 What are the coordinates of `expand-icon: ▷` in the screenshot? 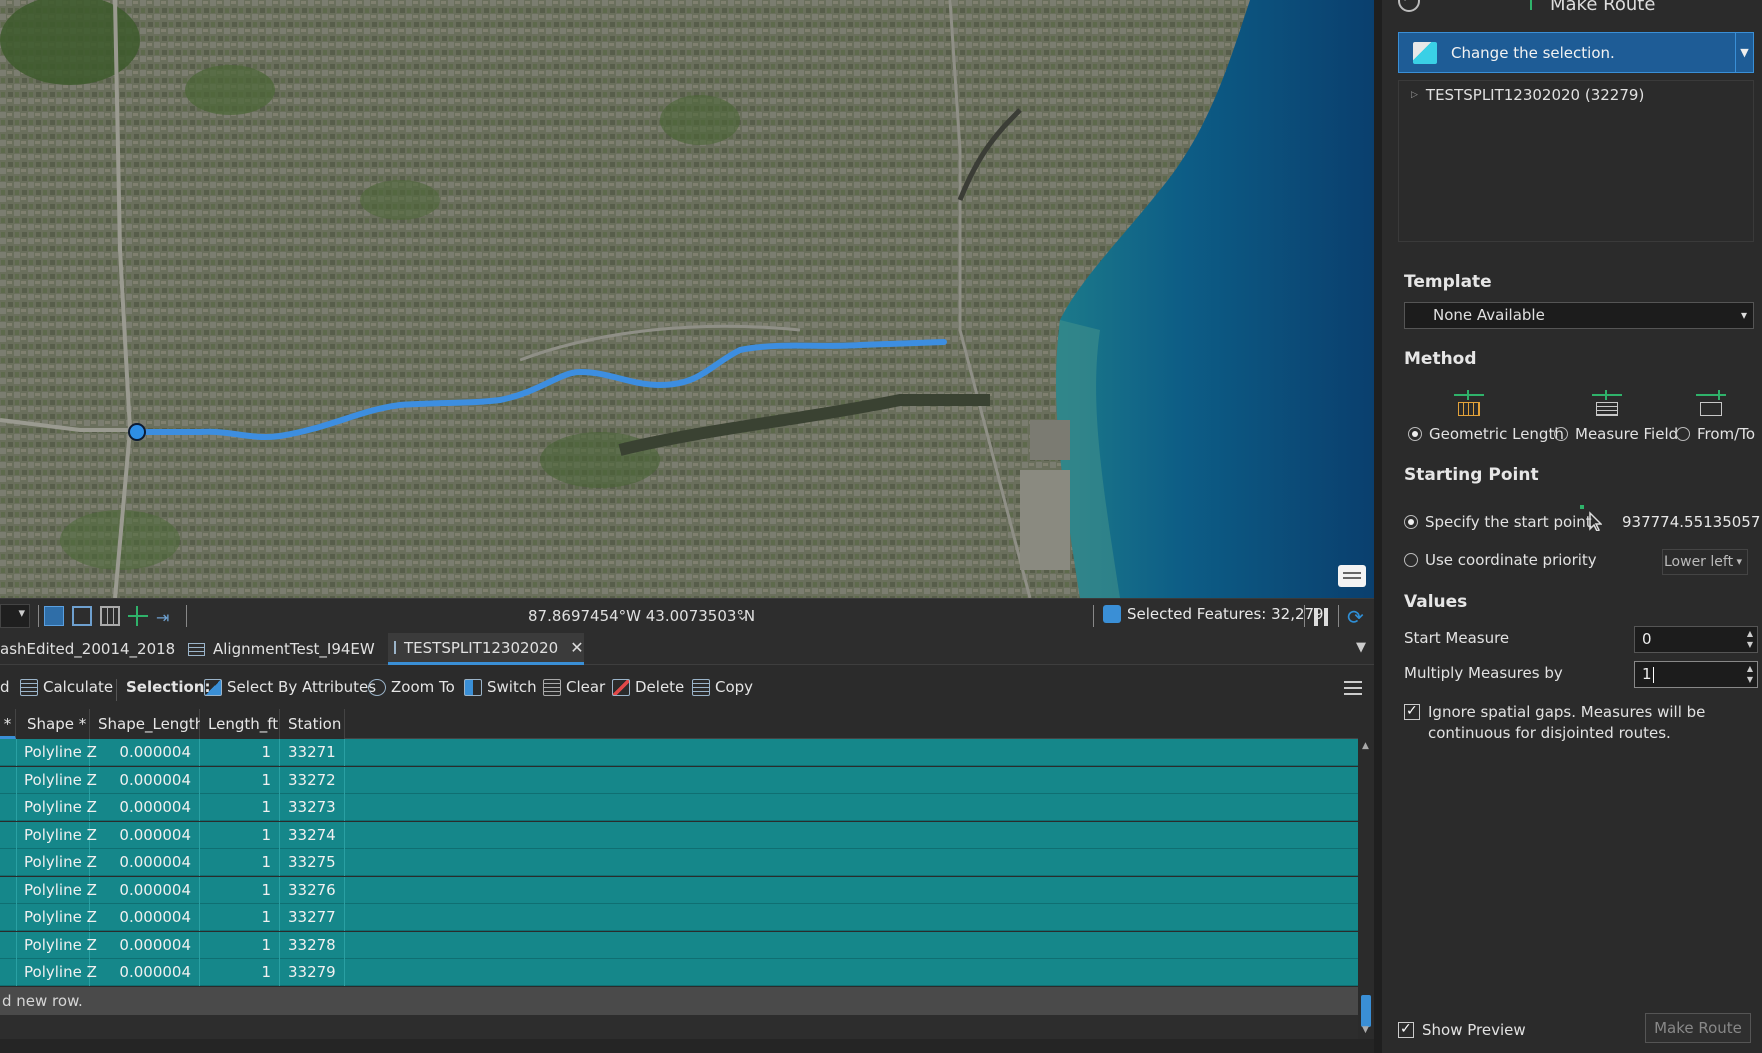 It's located at (1414, 95).